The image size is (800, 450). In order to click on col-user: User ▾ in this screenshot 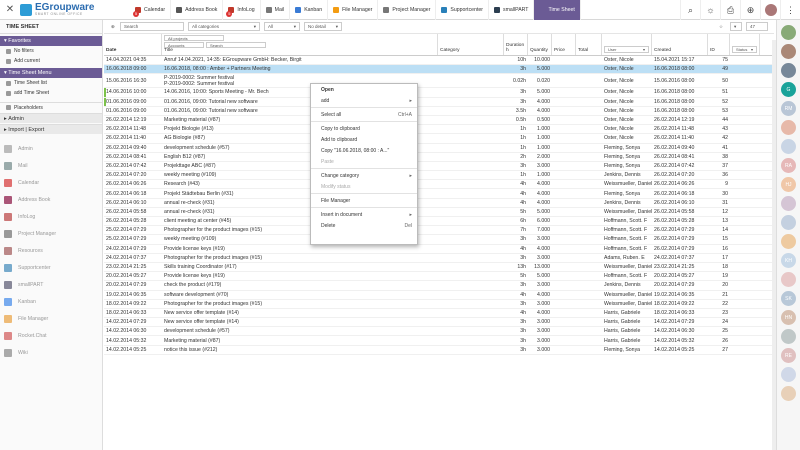, I will do `click(627, 44)`.